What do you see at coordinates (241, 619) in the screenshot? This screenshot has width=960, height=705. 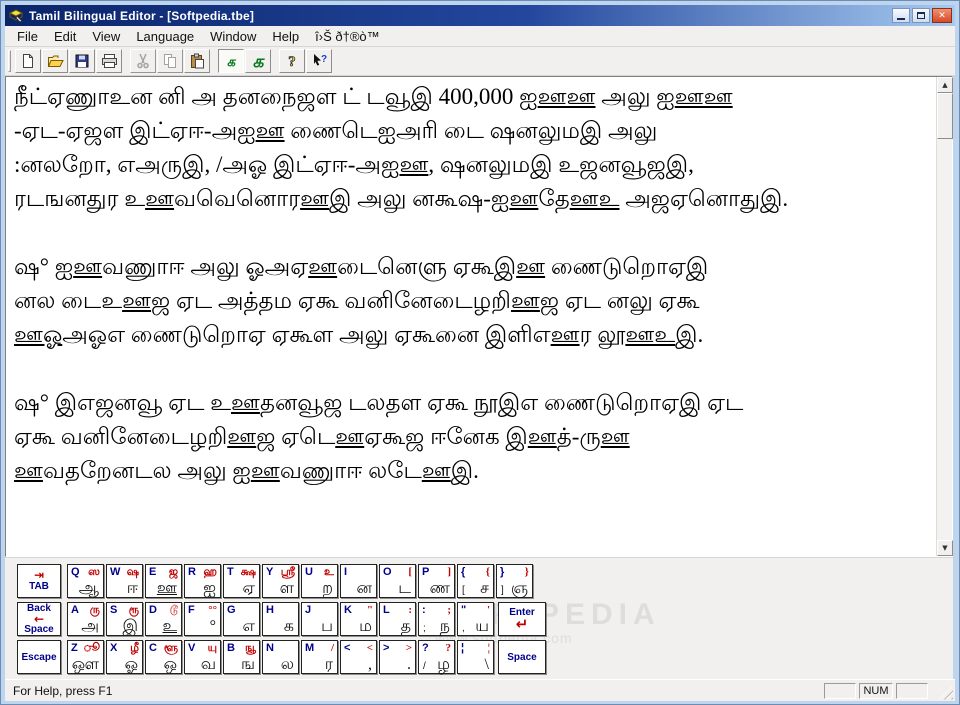 I see `key-g: Gஎ` at bounding box center [241, 619].